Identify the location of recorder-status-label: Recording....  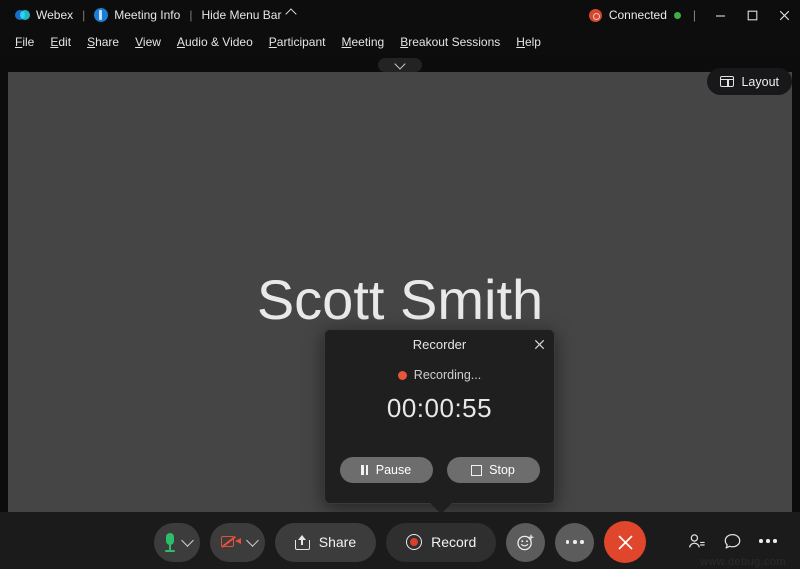
(447, 375).